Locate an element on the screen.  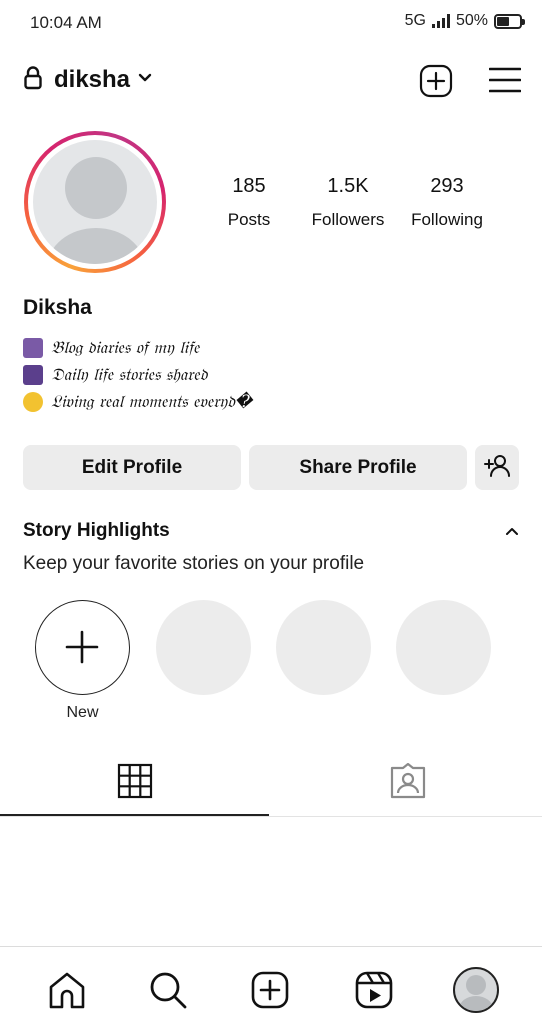
reels-icon is located at coordinates (374, 990).